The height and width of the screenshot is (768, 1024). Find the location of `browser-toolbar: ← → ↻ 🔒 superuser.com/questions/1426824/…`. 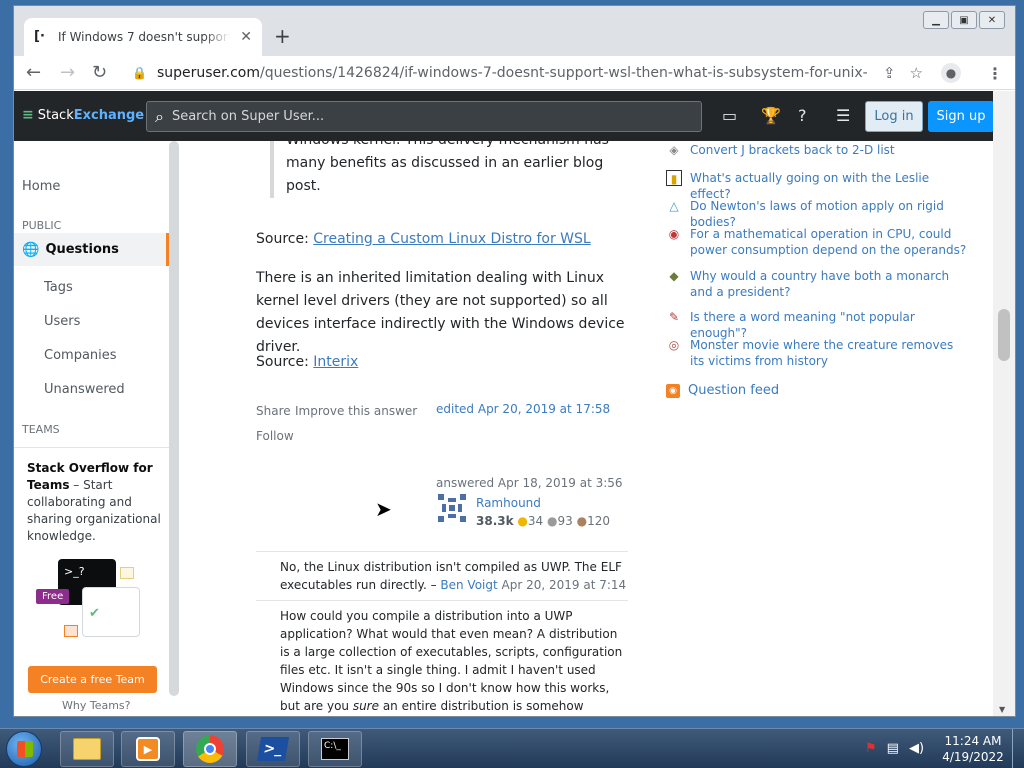

browser-toolbar: ← → ↻ 🔒 superuser.com/questions/1426824/… is located at coordinates (514, 73).